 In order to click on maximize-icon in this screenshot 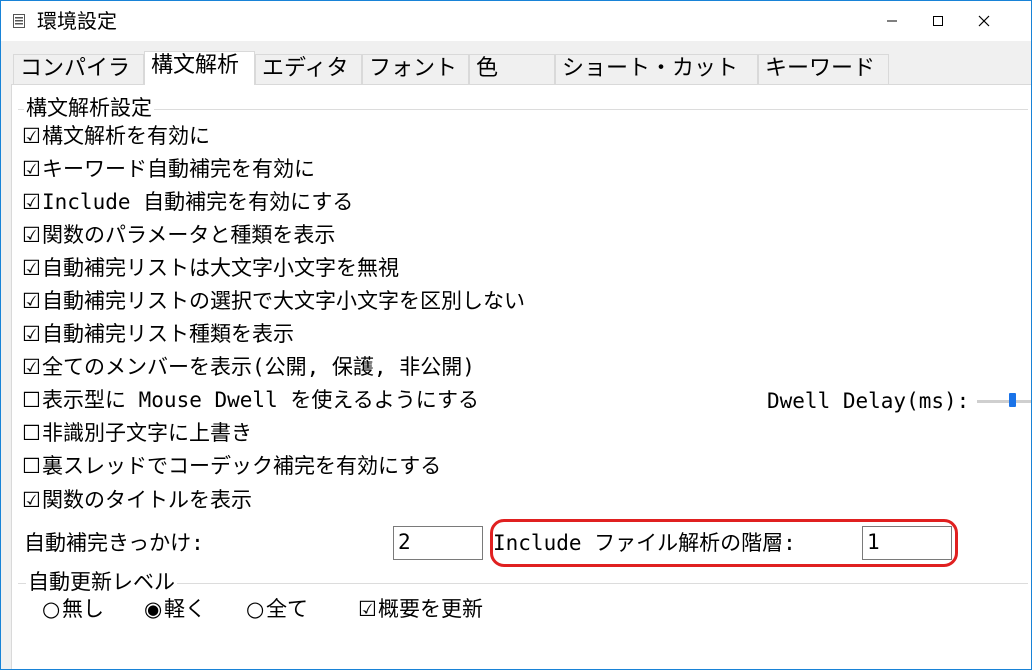, I will do `click(938, 21)`.